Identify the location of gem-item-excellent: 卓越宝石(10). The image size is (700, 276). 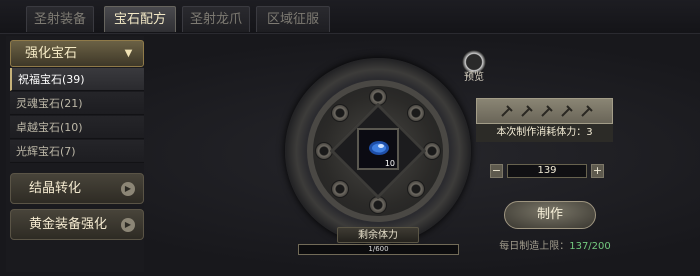
(77, 127).